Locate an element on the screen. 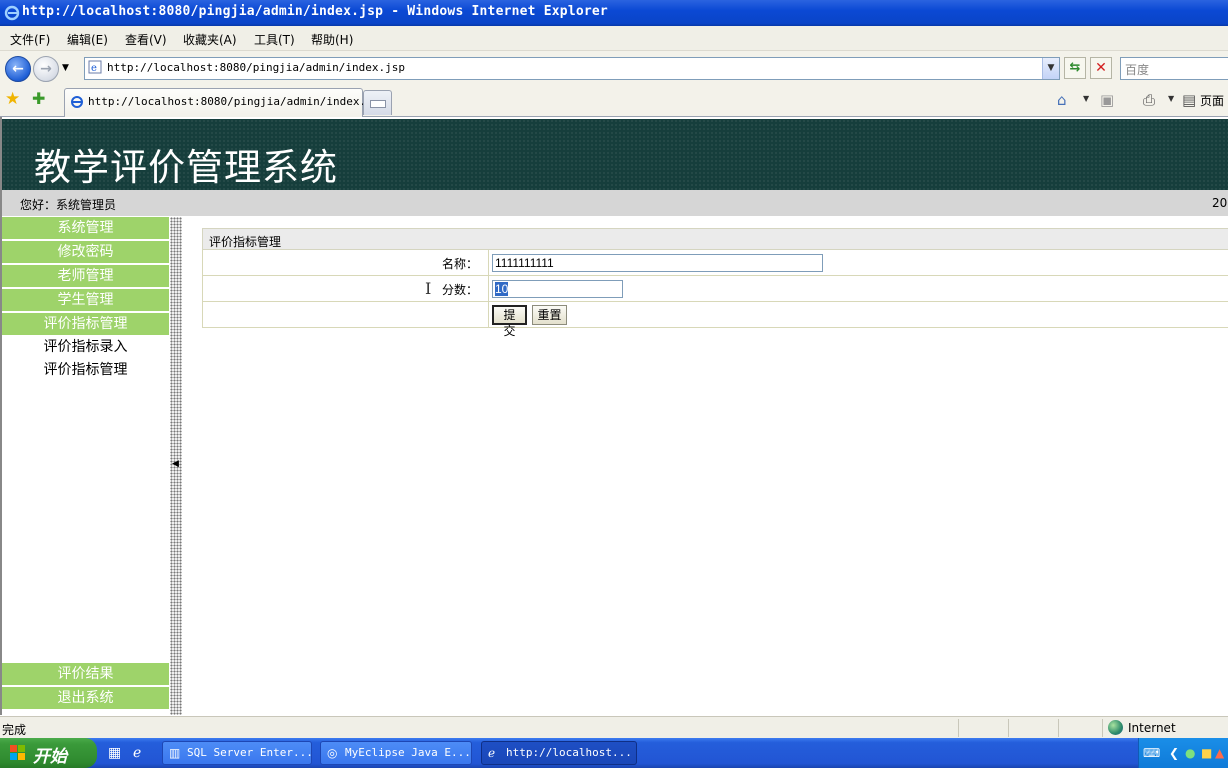  sidebar-item-teachers: 老师管理 is located at coordinates (85, 277).